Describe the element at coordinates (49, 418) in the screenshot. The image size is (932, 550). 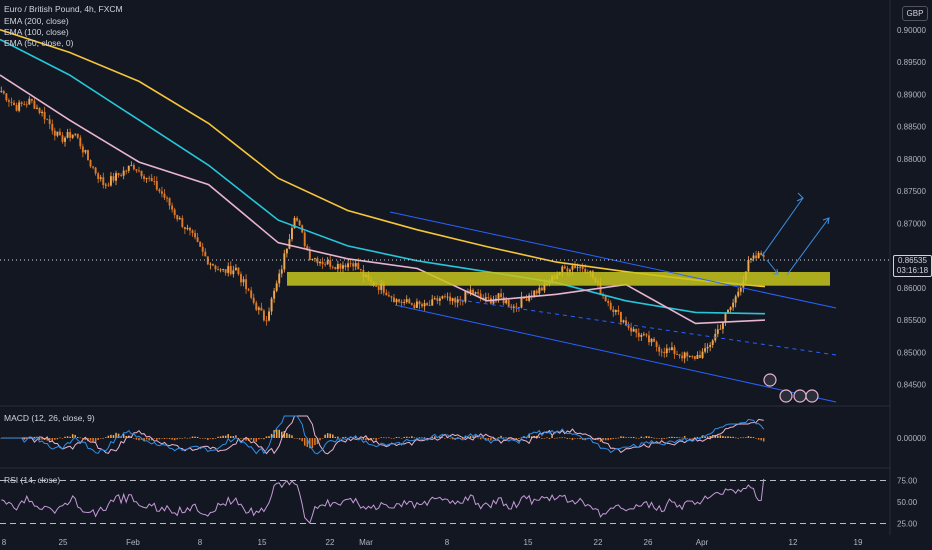
I see `macd-label: MACD (12, 26, close, 9)` at that location.